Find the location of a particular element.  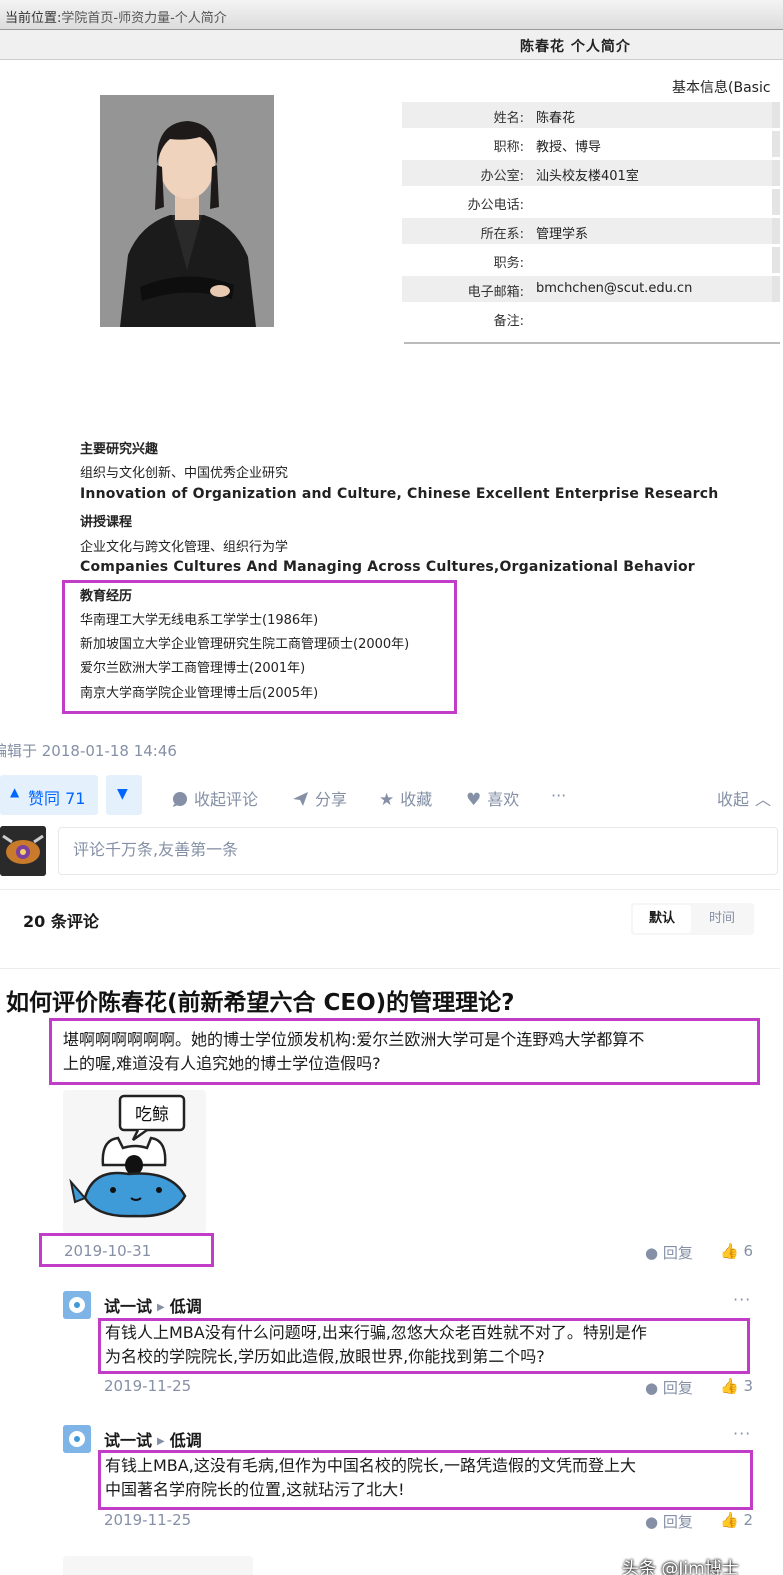

question-title: 如何评价陈春花(前新希望六合 CEO)的管理理论? is located at coordinates (260, 1000).